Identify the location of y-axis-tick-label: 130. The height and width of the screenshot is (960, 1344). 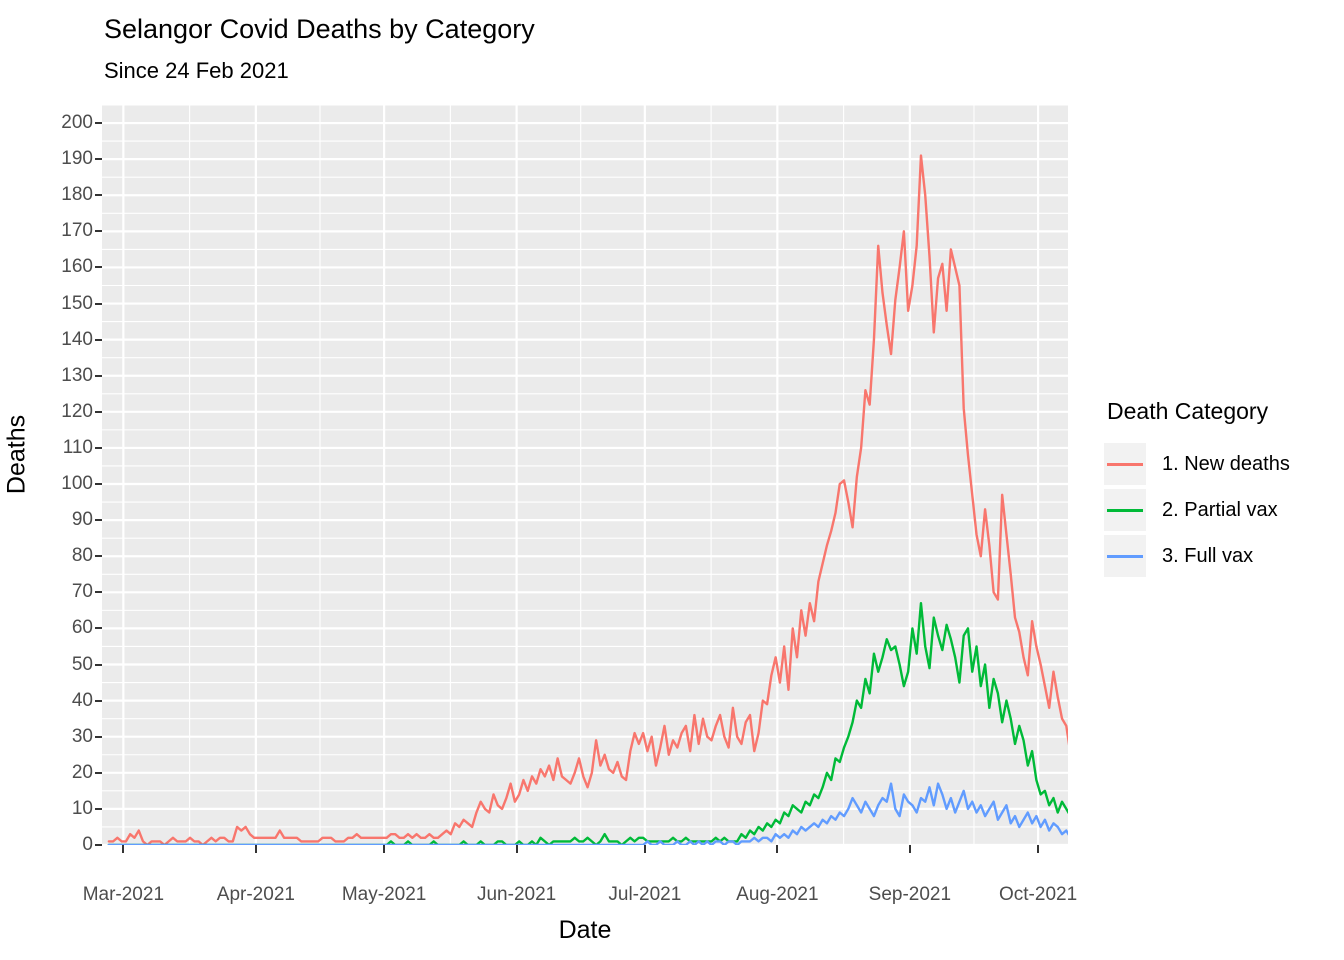
(77, 375).